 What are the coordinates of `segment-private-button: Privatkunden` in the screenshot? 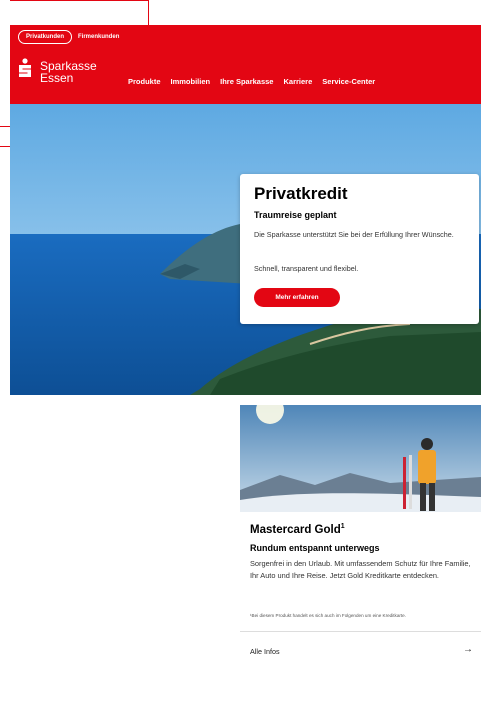 It's located at (45, 37).